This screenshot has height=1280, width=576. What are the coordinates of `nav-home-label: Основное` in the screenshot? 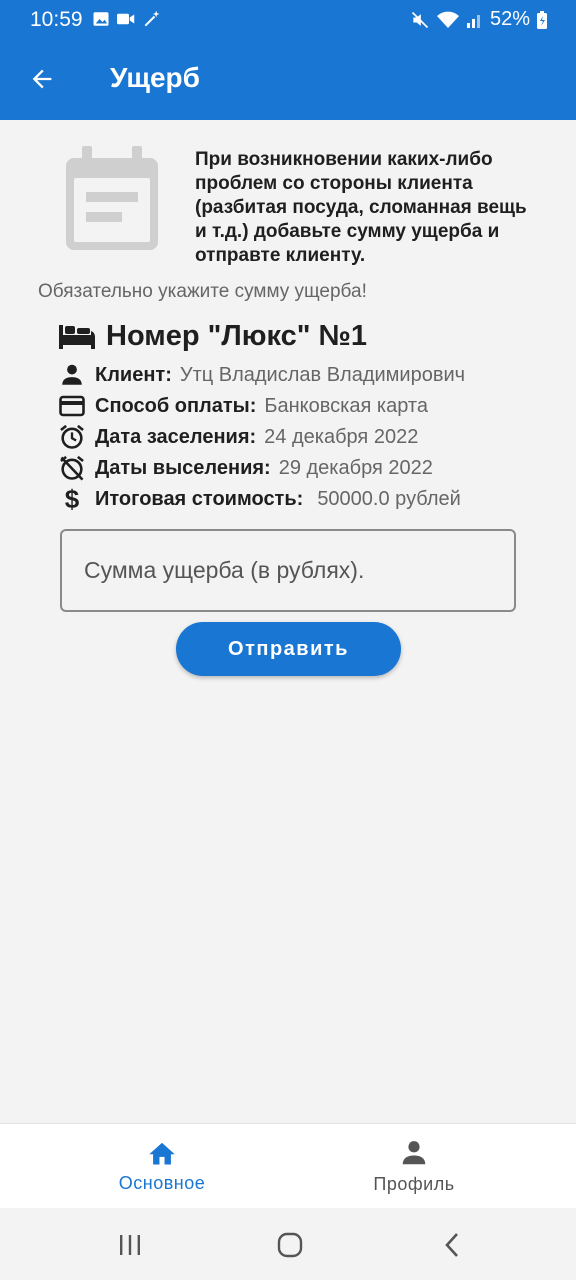 It's located at (162, 1183).